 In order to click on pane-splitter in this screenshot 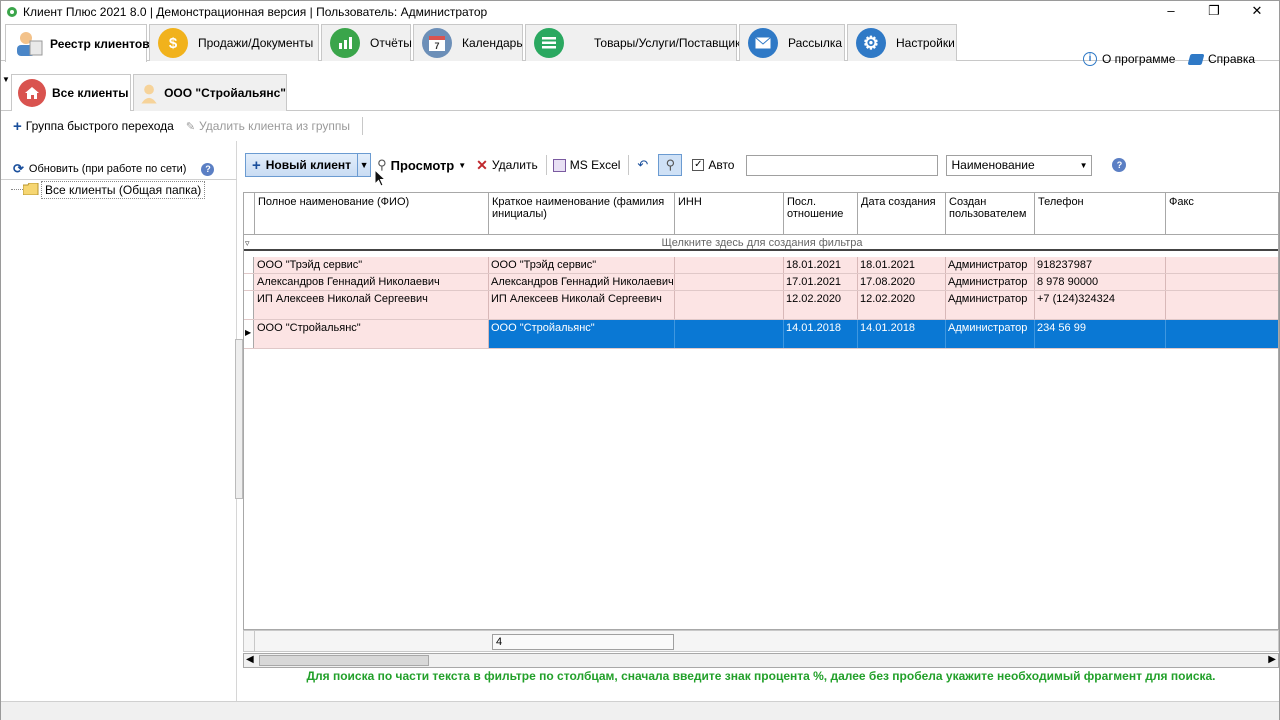, I will do `click(239, 419)`.